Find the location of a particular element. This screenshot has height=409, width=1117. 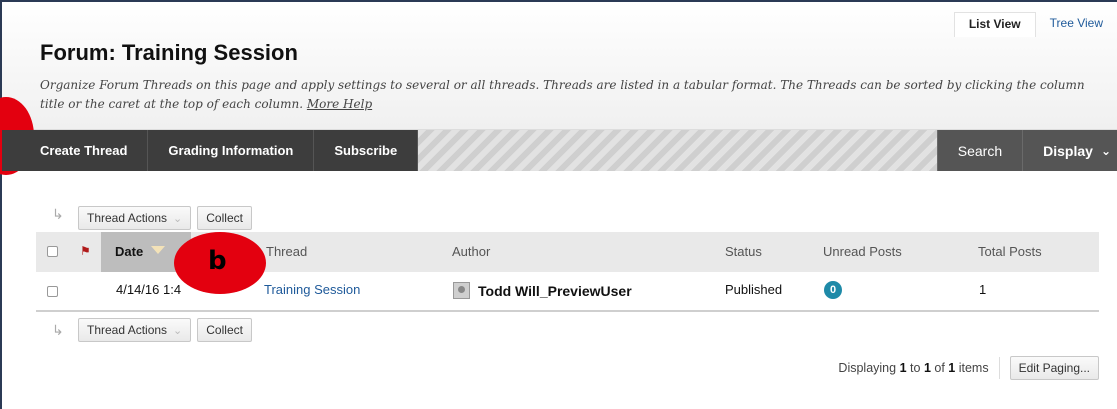

tab-tree-view: Tree View is located at coordinates (1076, 24).